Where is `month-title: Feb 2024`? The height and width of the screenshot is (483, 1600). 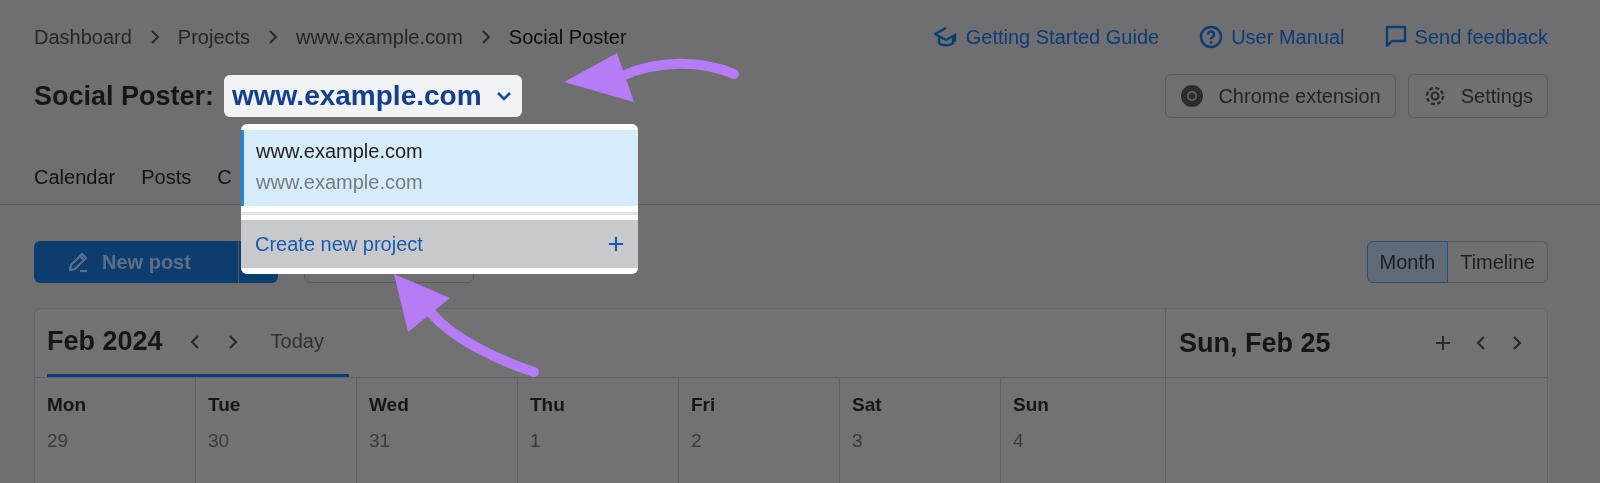
month-title: Feb 2024 is located at coordinates (105, 341).